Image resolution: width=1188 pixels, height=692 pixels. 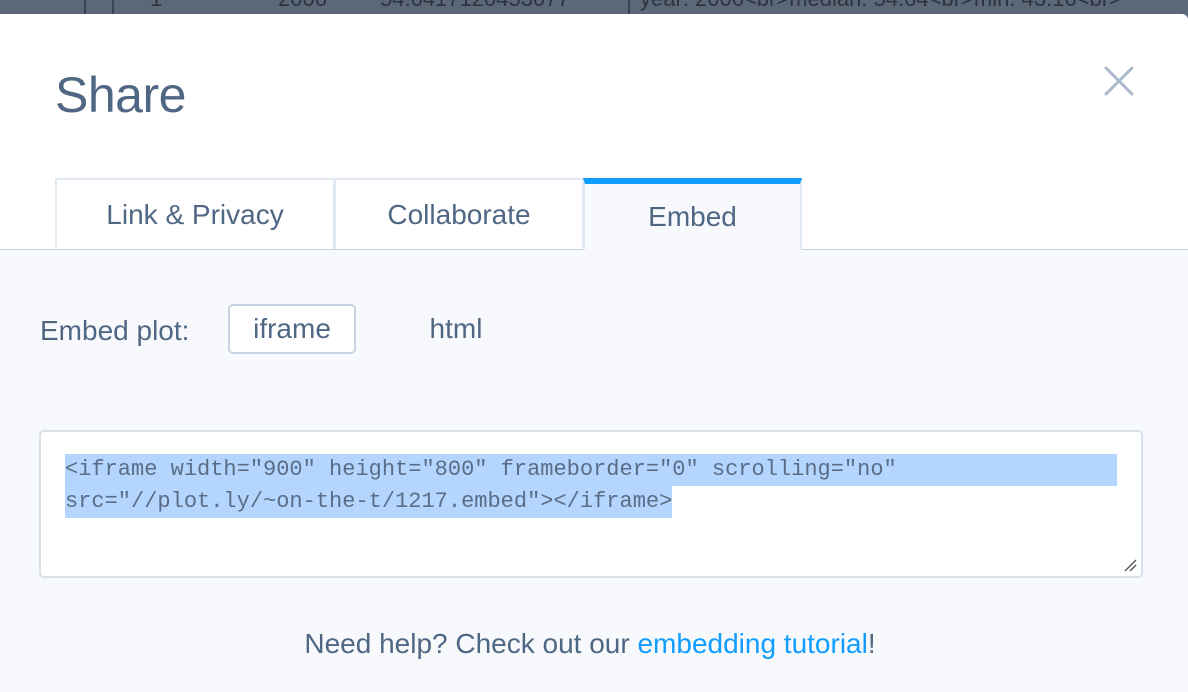 I want to click on close-icon, so click(x=1119, y=81).